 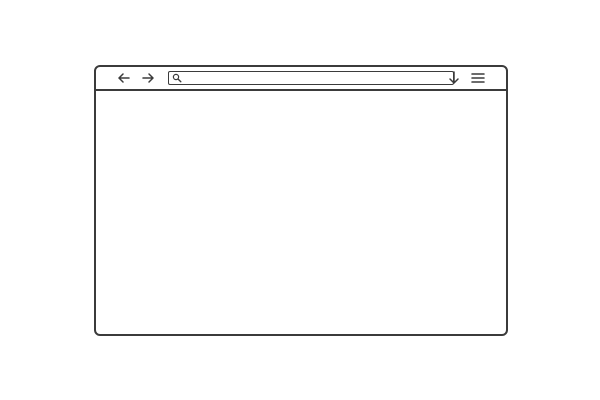 I want to click on hamburger-menu-icon, so click(x=478, y=78).